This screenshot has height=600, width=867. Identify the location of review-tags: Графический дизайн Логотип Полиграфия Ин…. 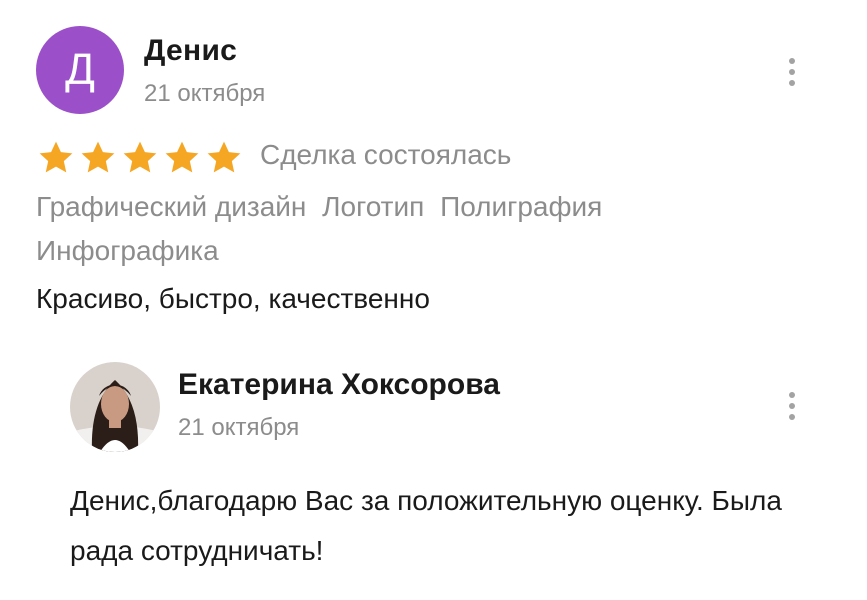
(406, 229).